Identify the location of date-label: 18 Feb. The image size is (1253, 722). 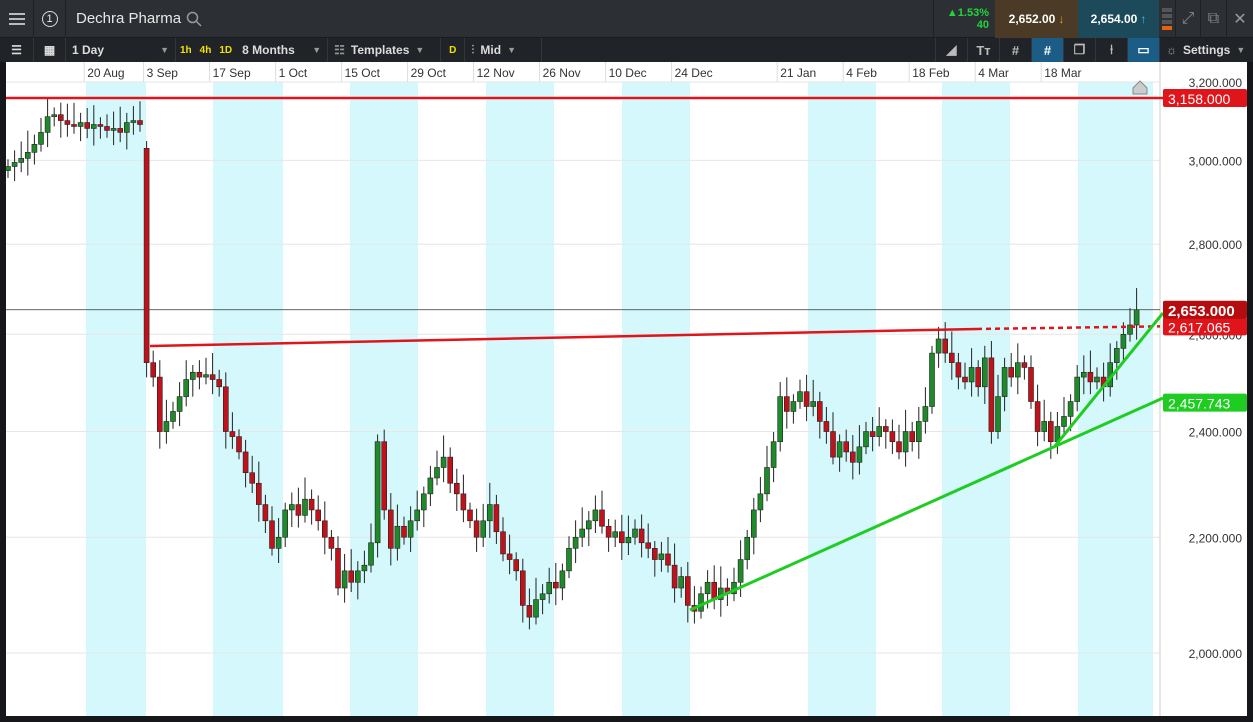
(931, 73).